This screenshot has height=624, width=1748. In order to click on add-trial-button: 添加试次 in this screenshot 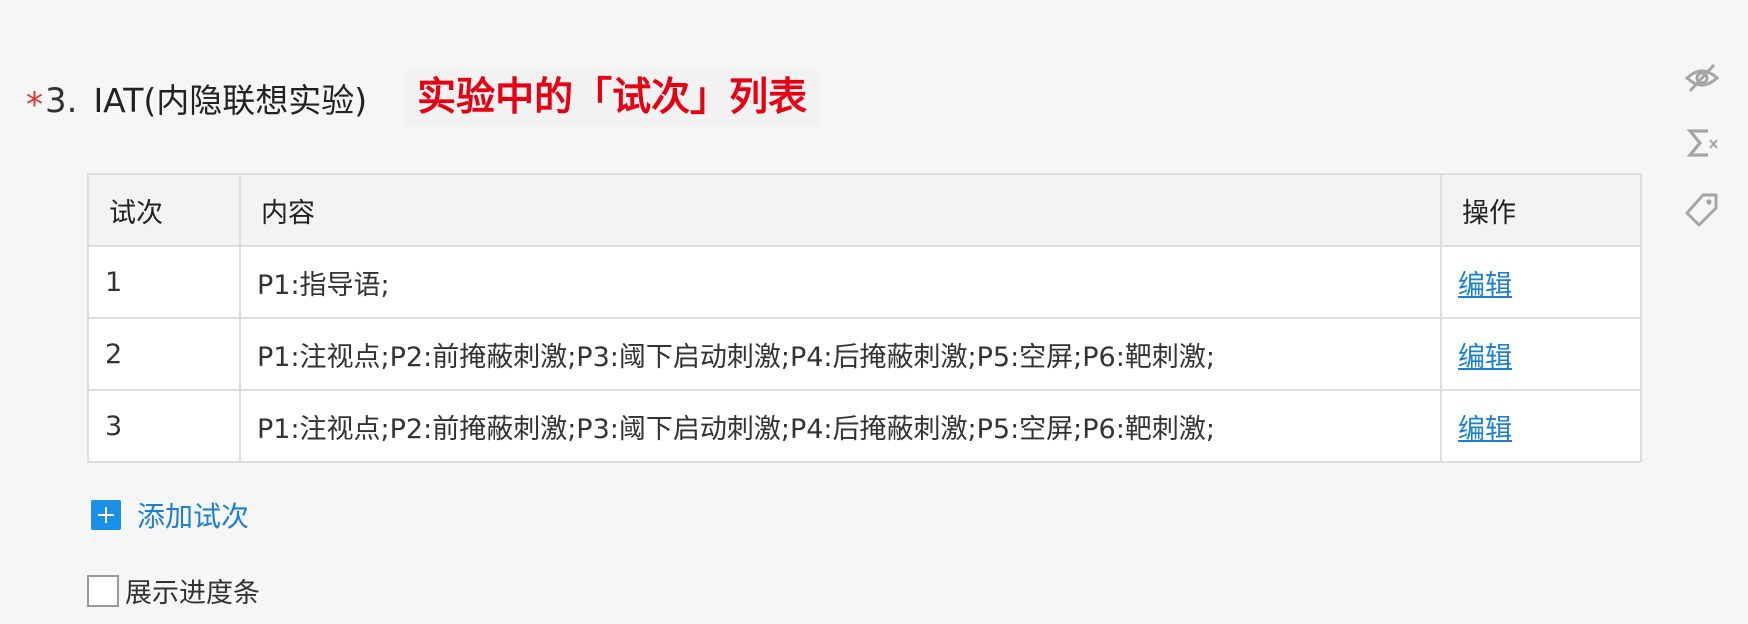, I will do `click(170, 515)`.